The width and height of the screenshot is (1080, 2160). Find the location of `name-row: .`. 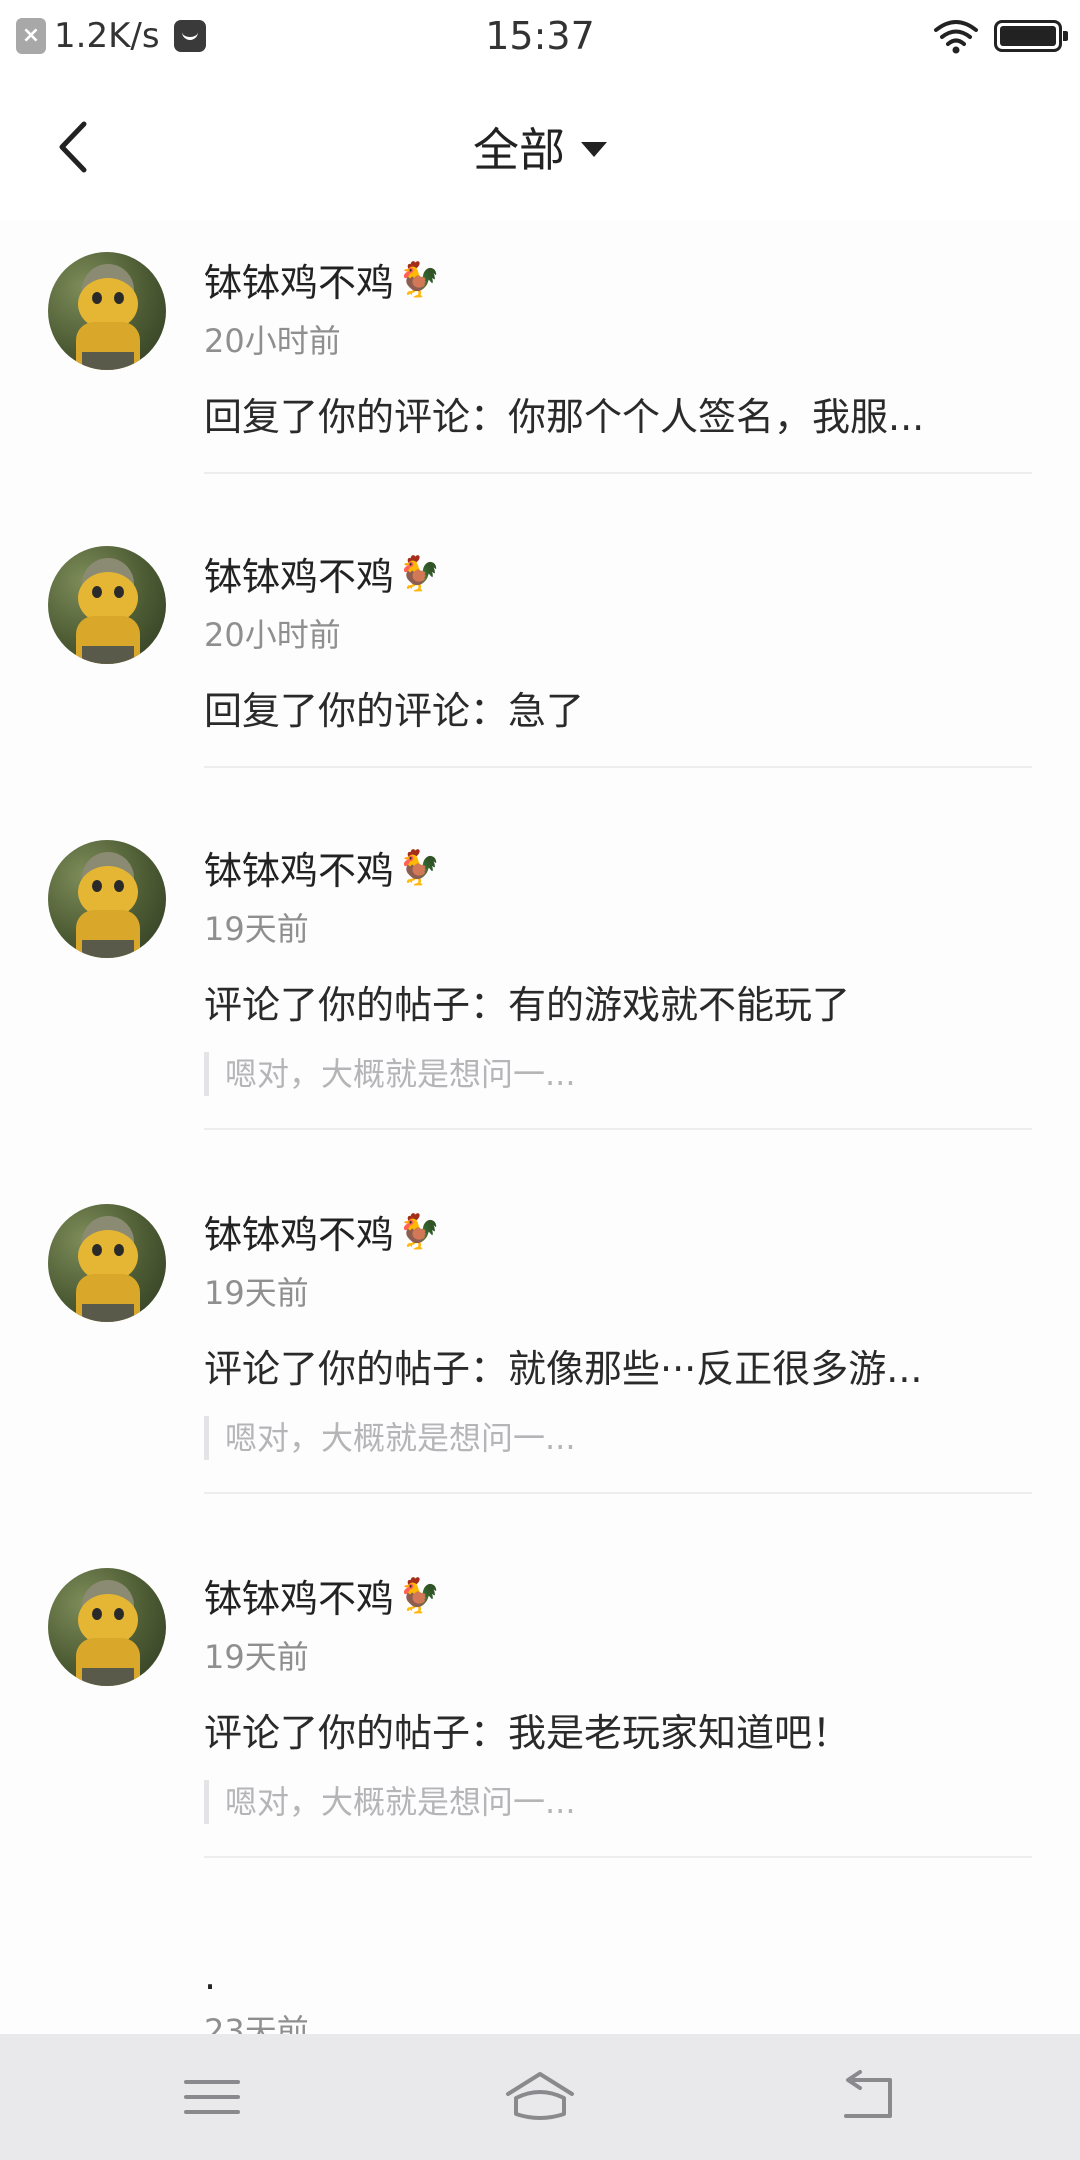

name-row: . is located at coordinates (210, 1976).